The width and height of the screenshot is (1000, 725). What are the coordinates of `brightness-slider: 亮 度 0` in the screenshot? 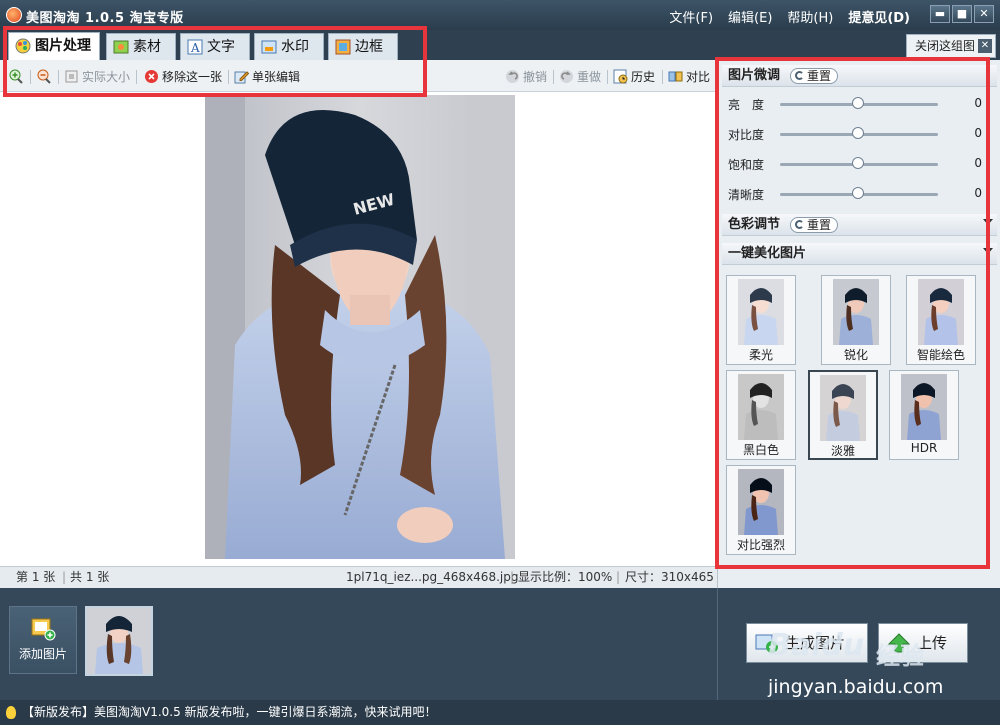 It's located at (859, 104).